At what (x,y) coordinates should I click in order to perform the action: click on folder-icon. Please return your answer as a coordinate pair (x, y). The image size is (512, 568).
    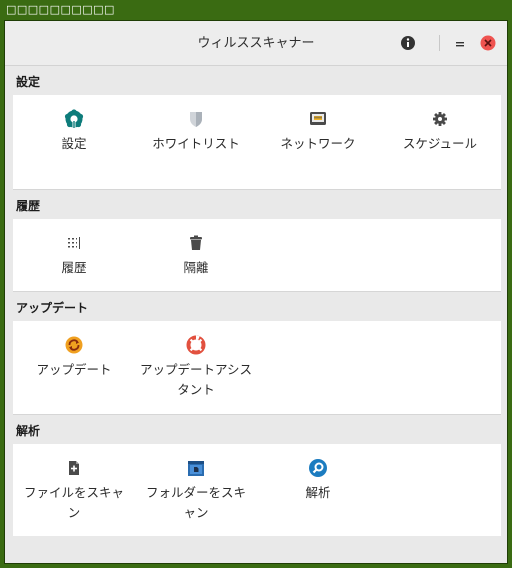
    Looking at the image, I should click on (196, 468).